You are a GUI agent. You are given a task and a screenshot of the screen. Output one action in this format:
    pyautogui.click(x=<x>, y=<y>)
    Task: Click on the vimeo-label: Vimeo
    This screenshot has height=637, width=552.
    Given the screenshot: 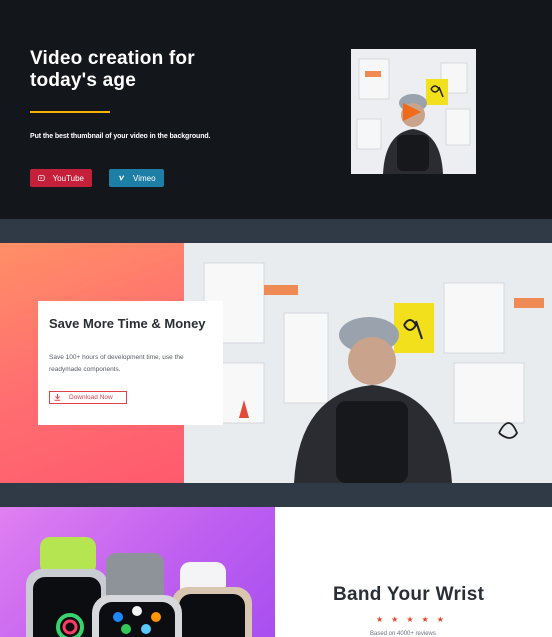 What is the action you would take?
    pyautogui.click(x=144, y=178)
    